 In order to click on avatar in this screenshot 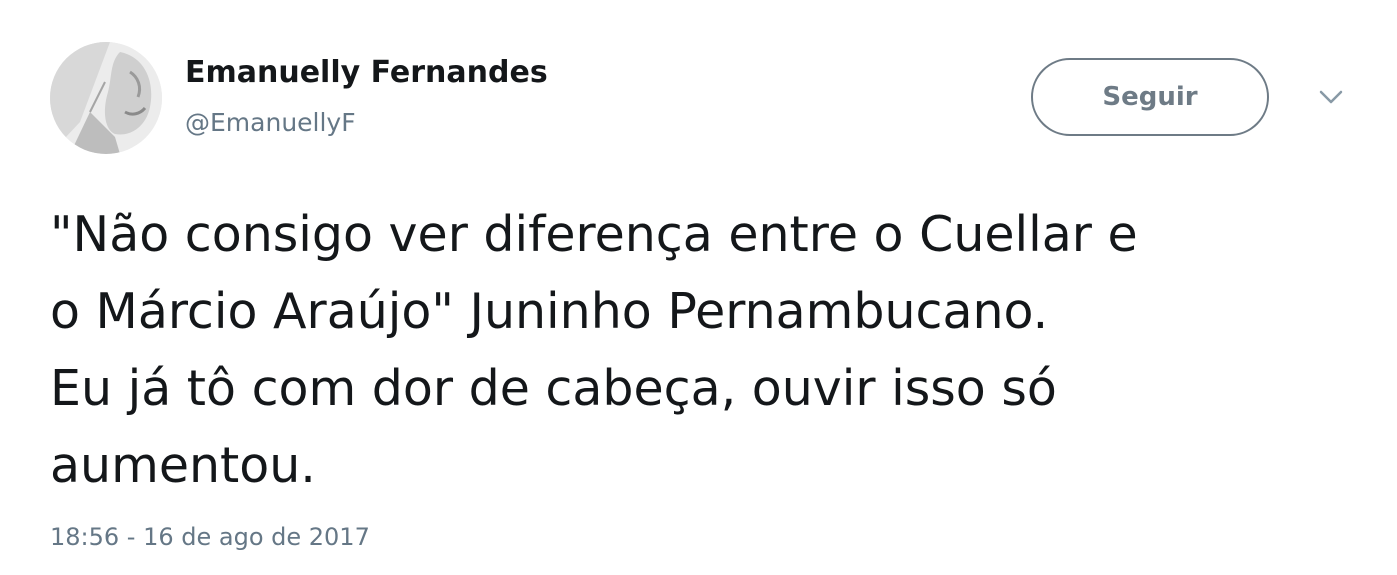, I will do `click(106, 98)`.